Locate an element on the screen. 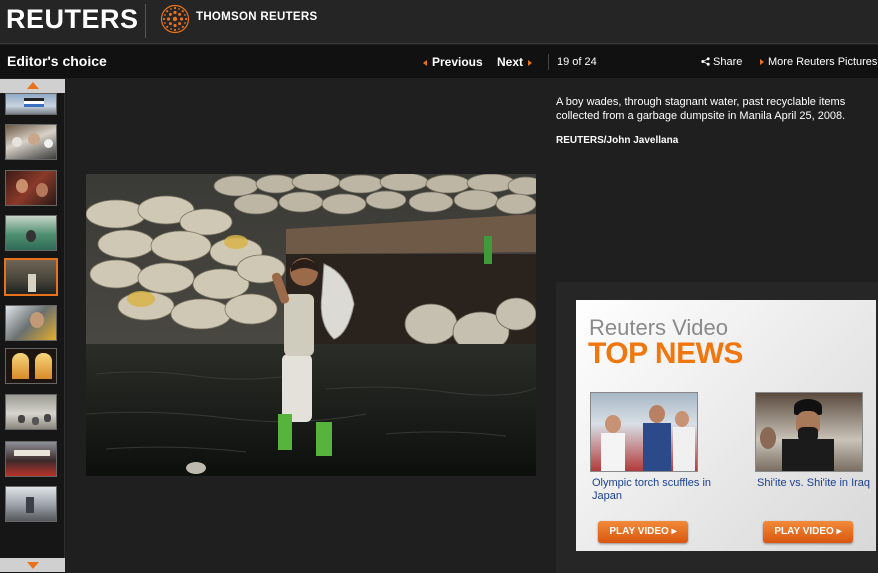 The height and width of the screenshot is (573, 878). thumbnail-sidebar is located at coordinates (32, 326).